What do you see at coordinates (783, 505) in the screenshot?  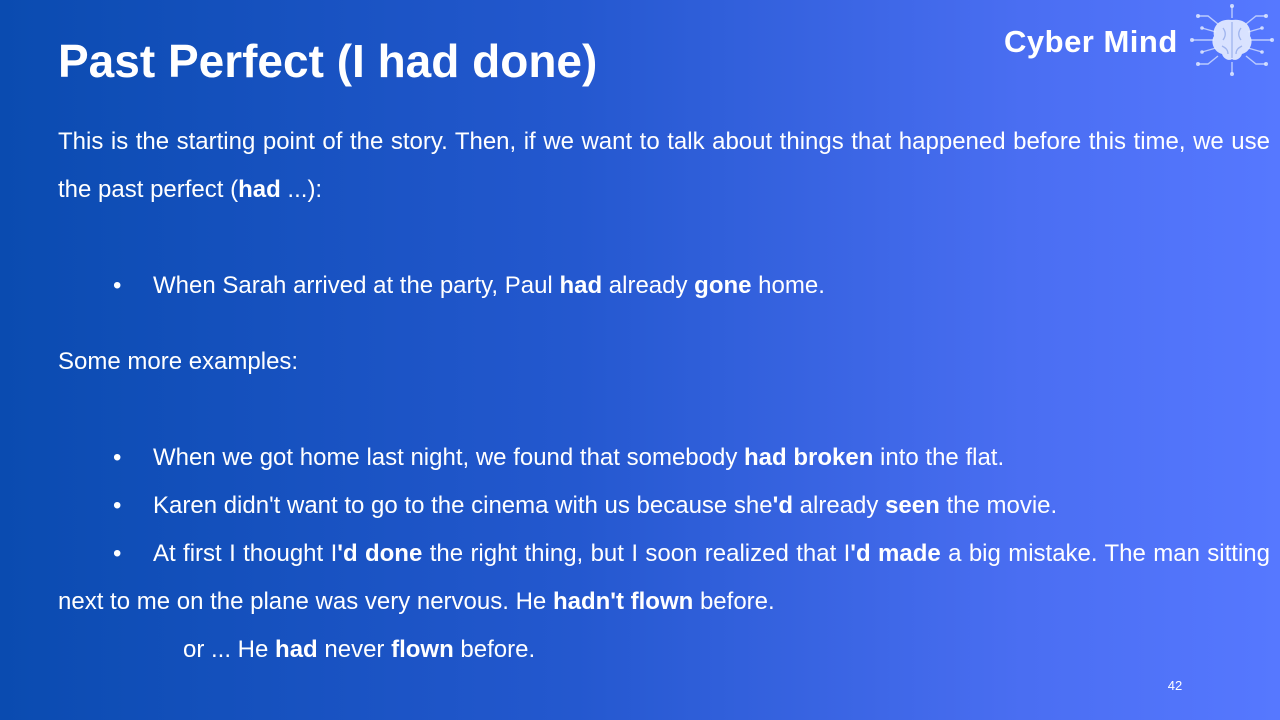 I see `example-bold: 'd` at bounding box center [783, 505].